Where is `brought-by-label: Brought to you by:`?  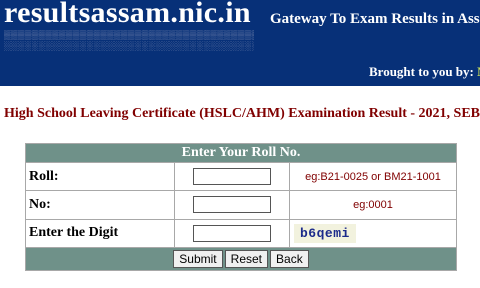
brought-by-label: Brought to you by: is located at coordinates (421, 71).